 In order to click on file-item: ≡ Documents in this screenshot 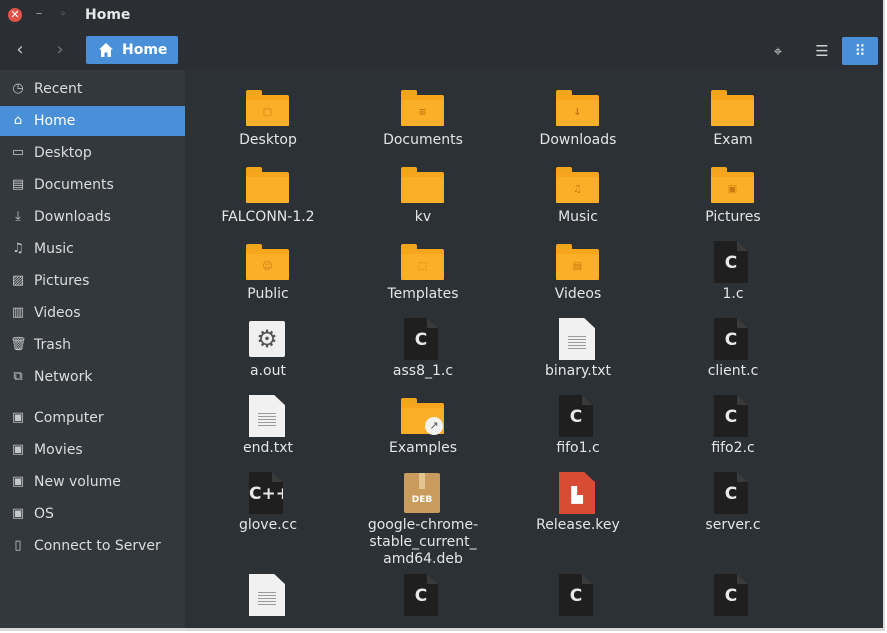, I will do `click(423, 117)`.